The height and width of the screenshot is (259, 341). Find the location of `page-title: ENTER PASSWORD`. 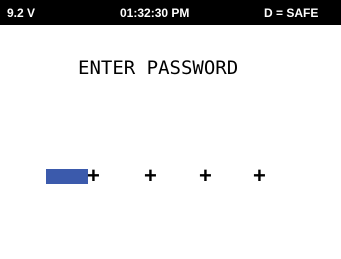

page-title: ENTER PASSWORD is located at coordinates (158, 68).